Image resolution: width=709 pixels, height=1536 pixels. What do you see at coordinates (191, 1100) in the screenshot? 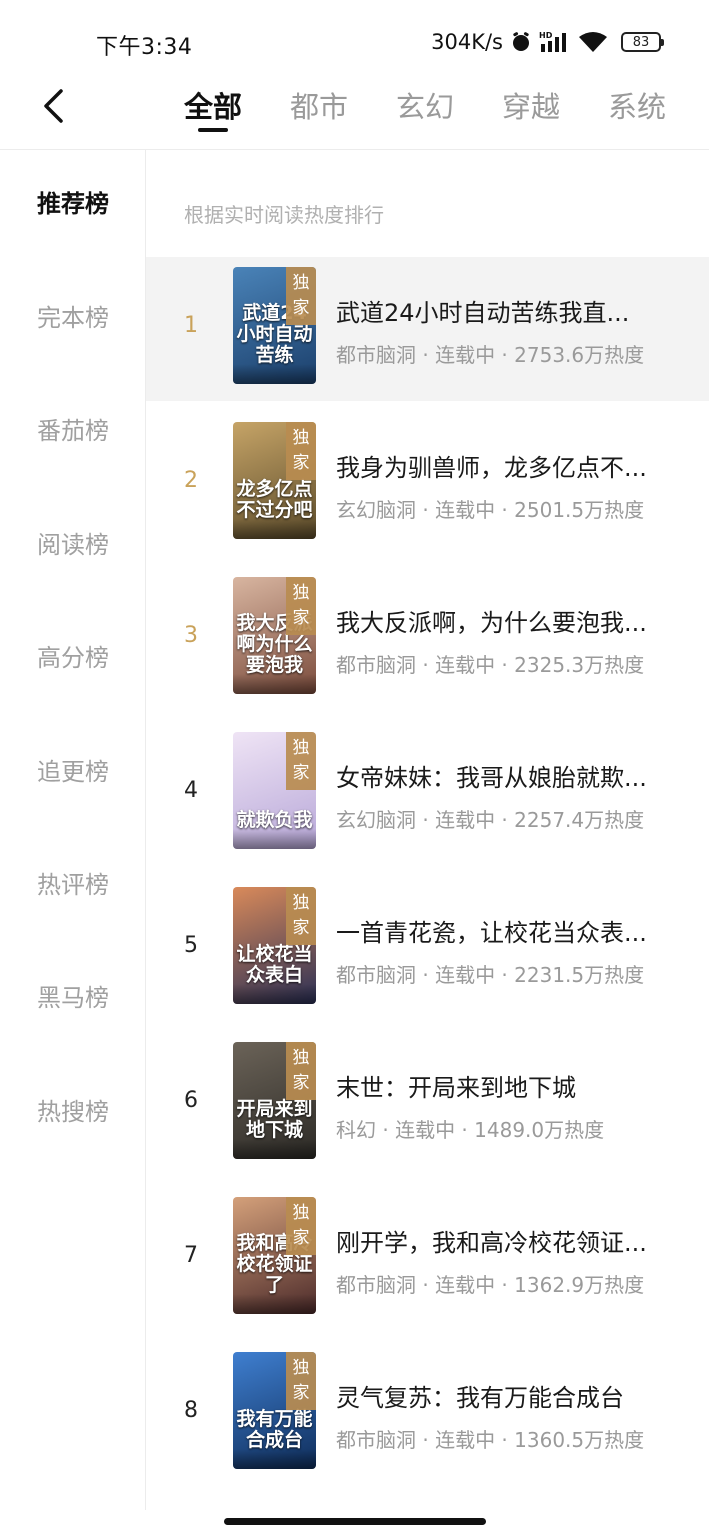
I see `rank-number: 6` at bounding box center [191, 1100].